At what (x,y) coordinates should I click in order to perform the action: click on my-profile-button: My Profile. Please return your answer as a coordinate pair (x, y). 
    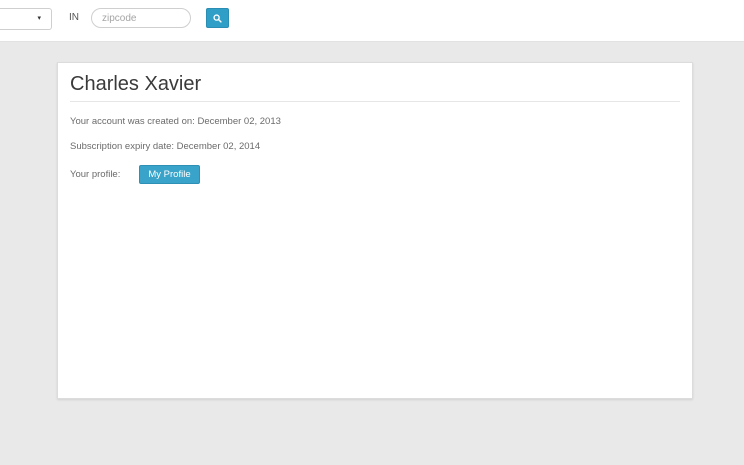
    Looking at the image, I should click on (169, 174).